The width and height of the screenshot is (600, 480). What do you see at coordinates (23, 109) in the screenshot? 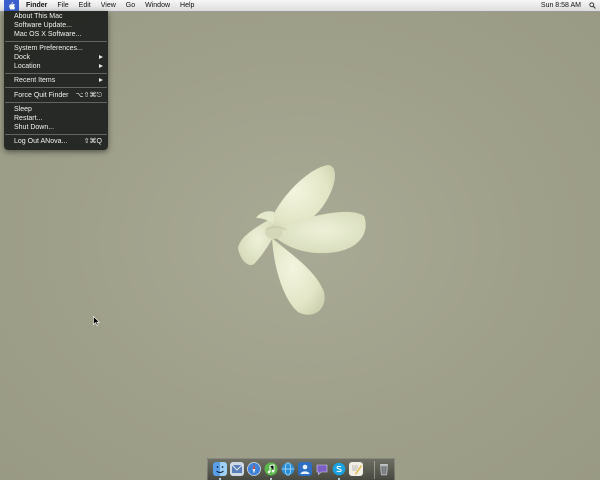
I see `menu-item-label: Sleep` at bounding box center [23, 109].